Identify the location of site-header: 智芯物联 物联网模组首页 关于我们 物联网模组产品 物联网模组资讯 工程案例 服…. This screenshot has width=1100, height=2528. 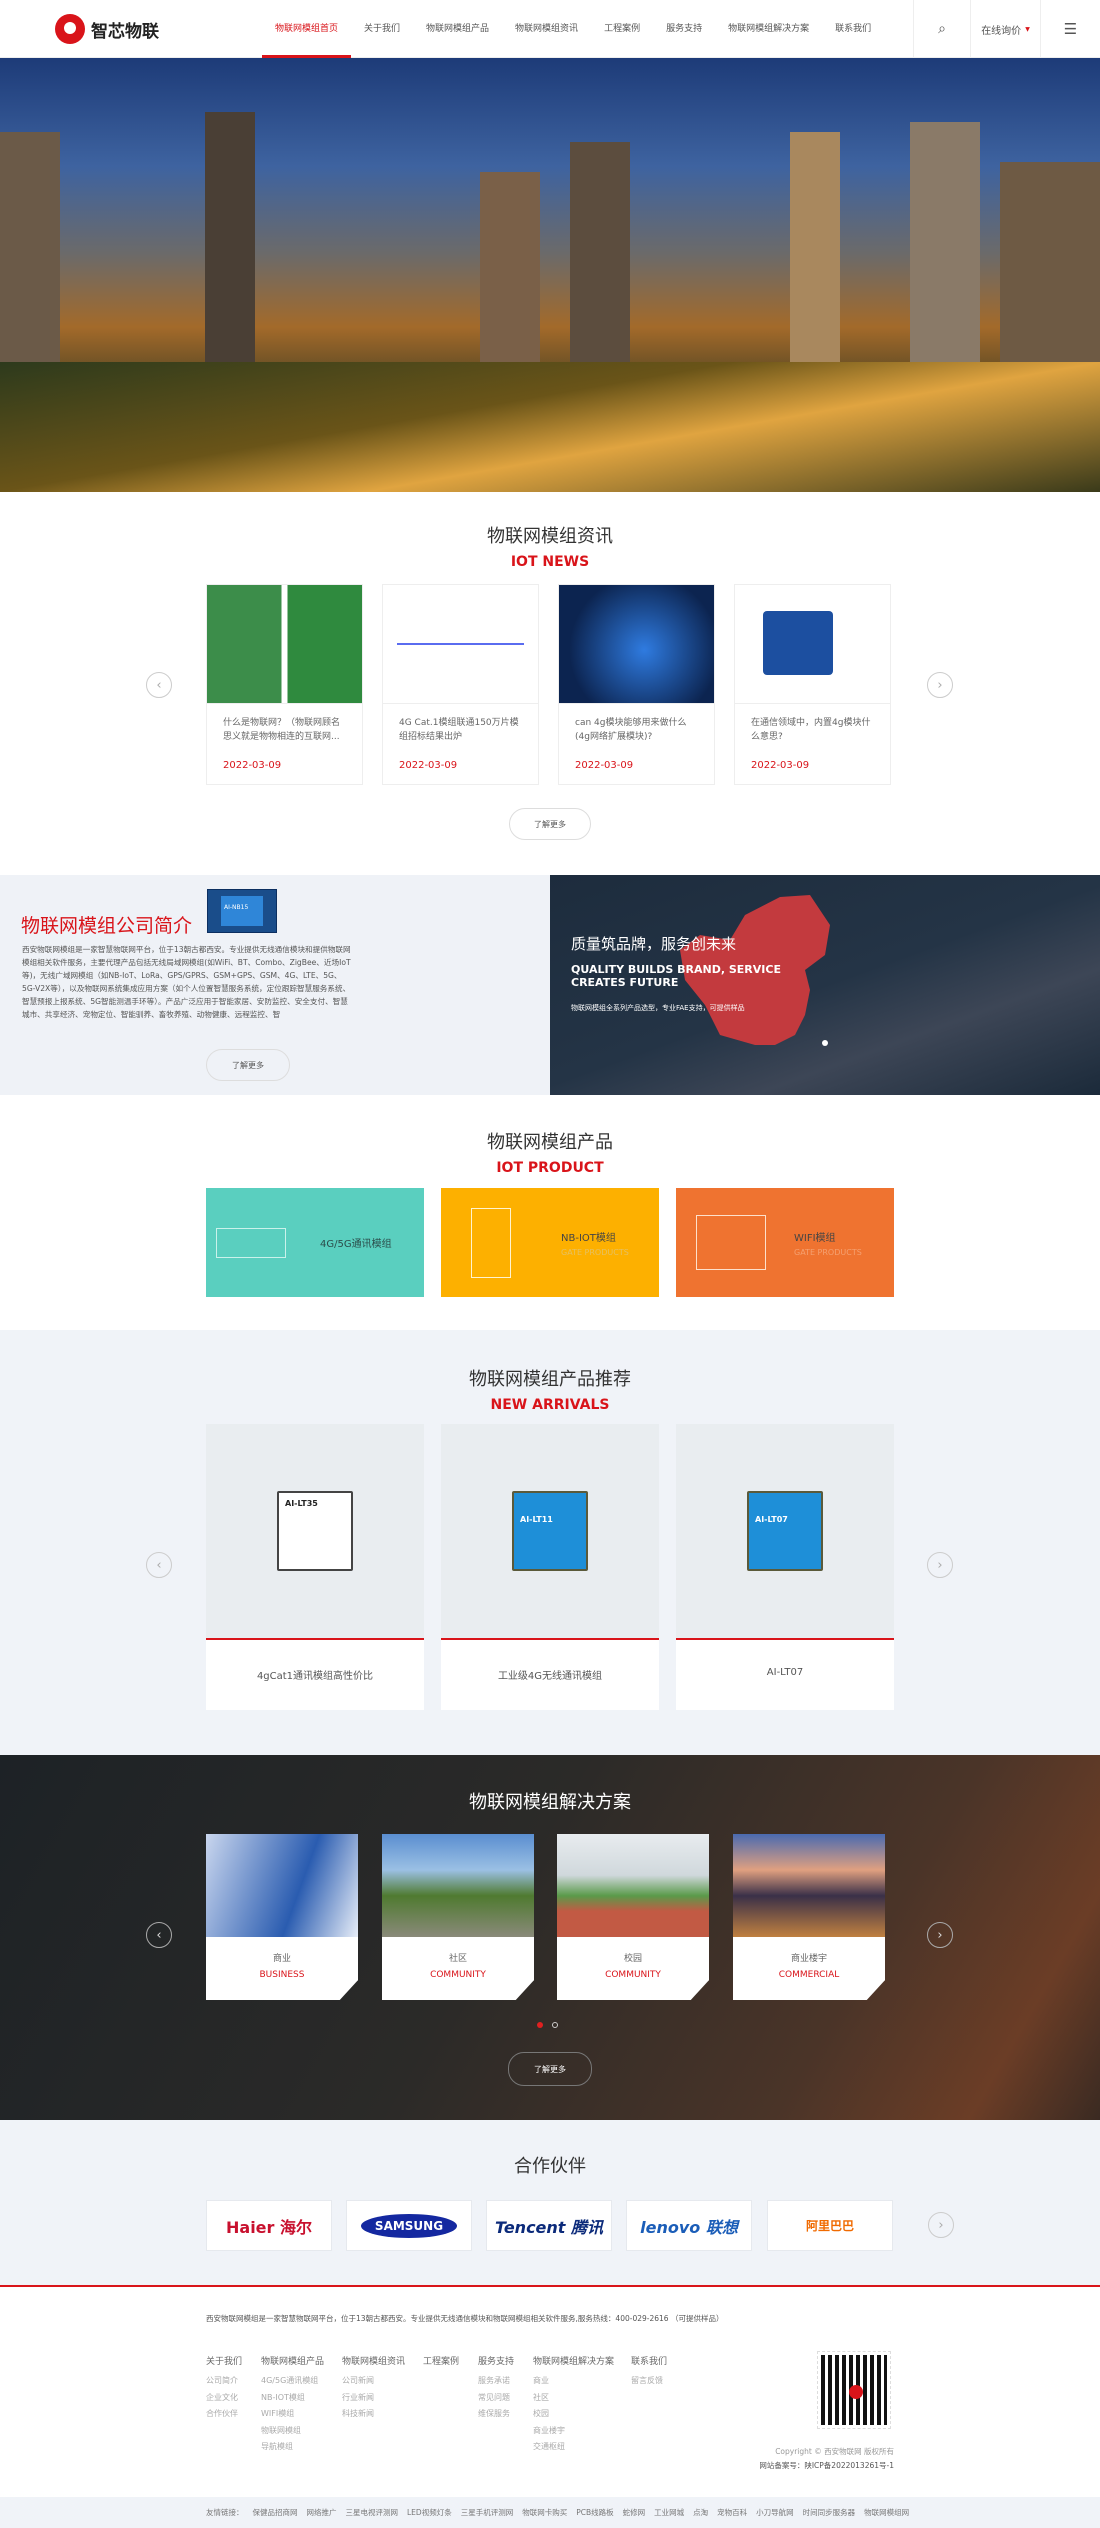
(550, 29).